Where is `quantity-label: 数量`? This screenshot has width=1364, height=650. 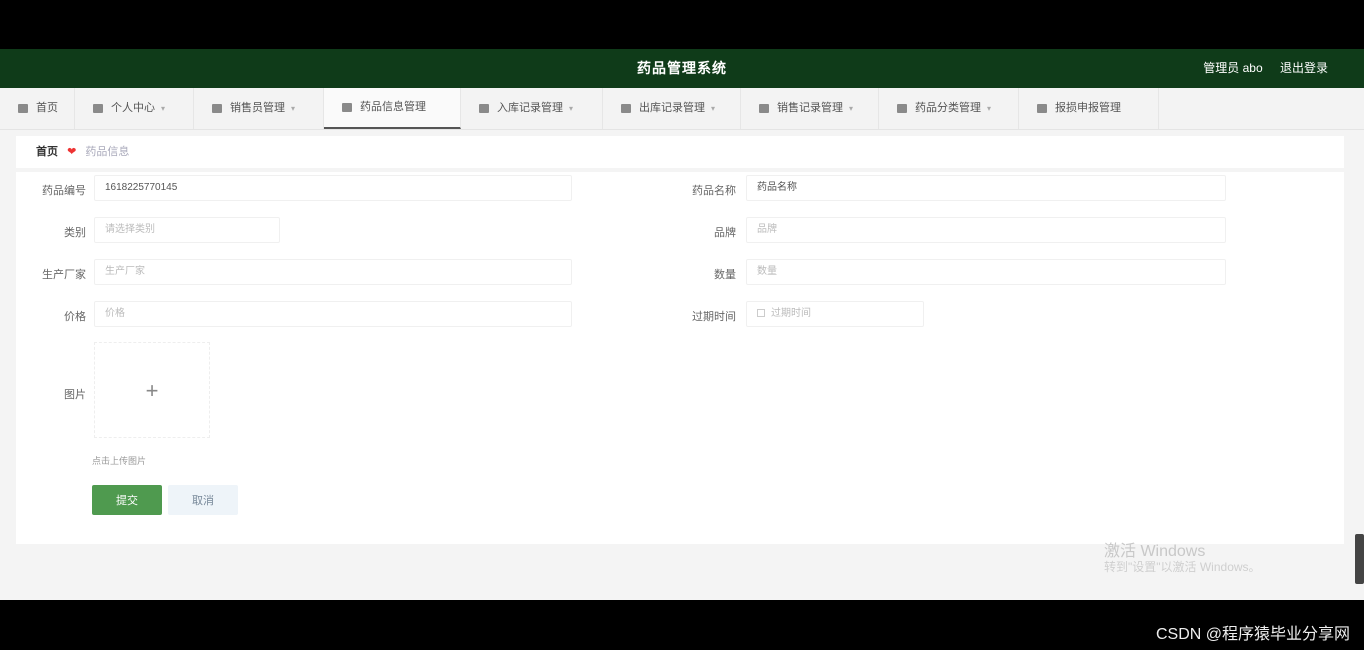
quantity-label: 数量 is located at coordinates (725, 275).